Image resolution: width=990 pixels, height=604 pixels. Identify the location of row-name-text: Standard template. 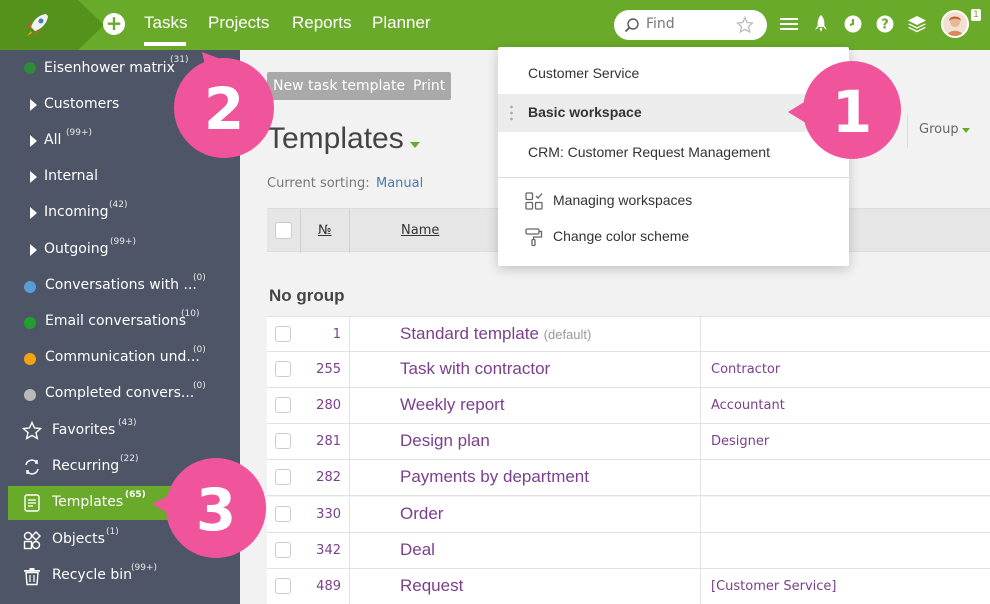
(469, 333).